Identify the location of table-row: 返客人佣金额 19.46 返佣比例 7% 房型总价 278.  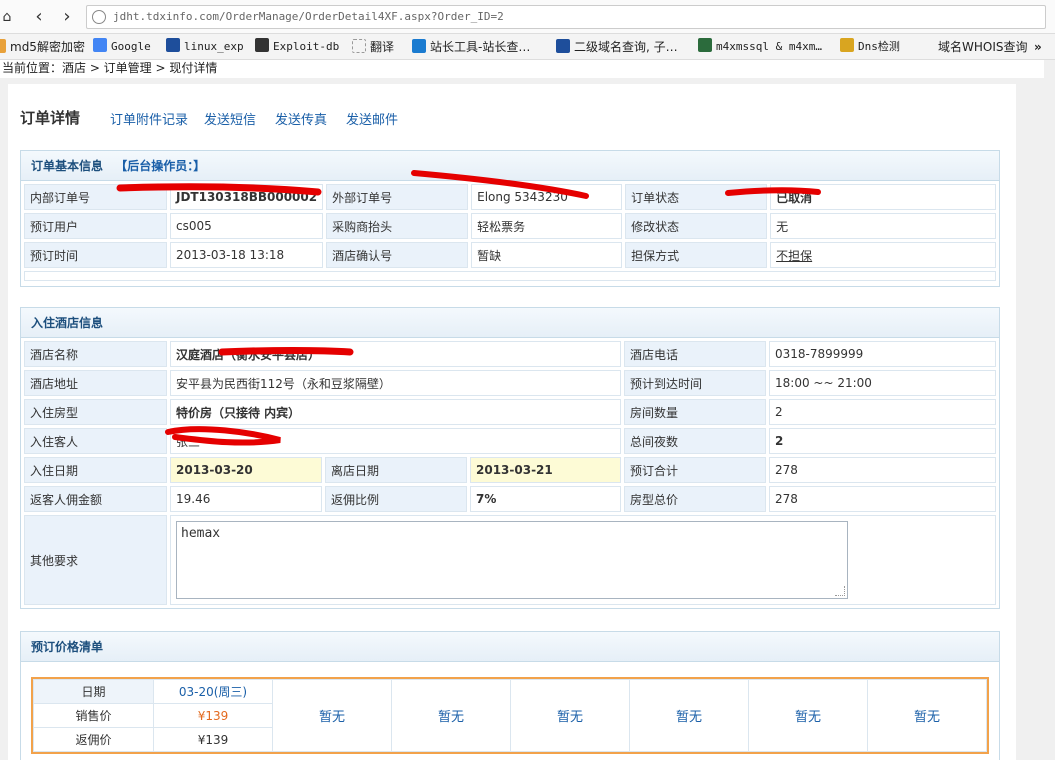
(510, 499).